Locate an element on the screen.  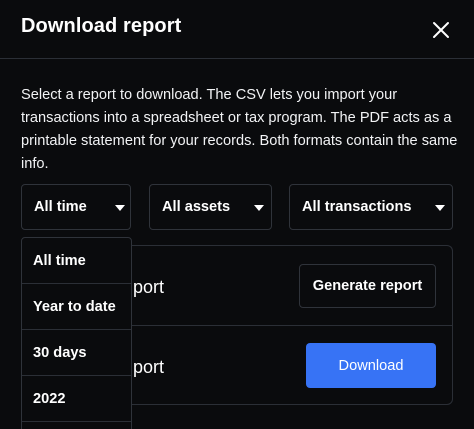
time-range-select: All time is located at coordinates (76, 207).